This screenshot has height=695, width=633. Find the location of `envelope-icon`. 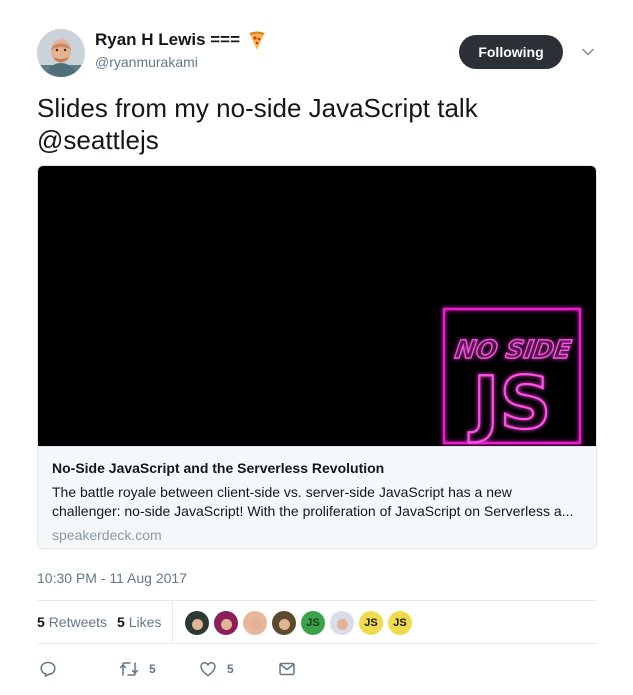

envelope-icon is located at coordinates (287, 669).